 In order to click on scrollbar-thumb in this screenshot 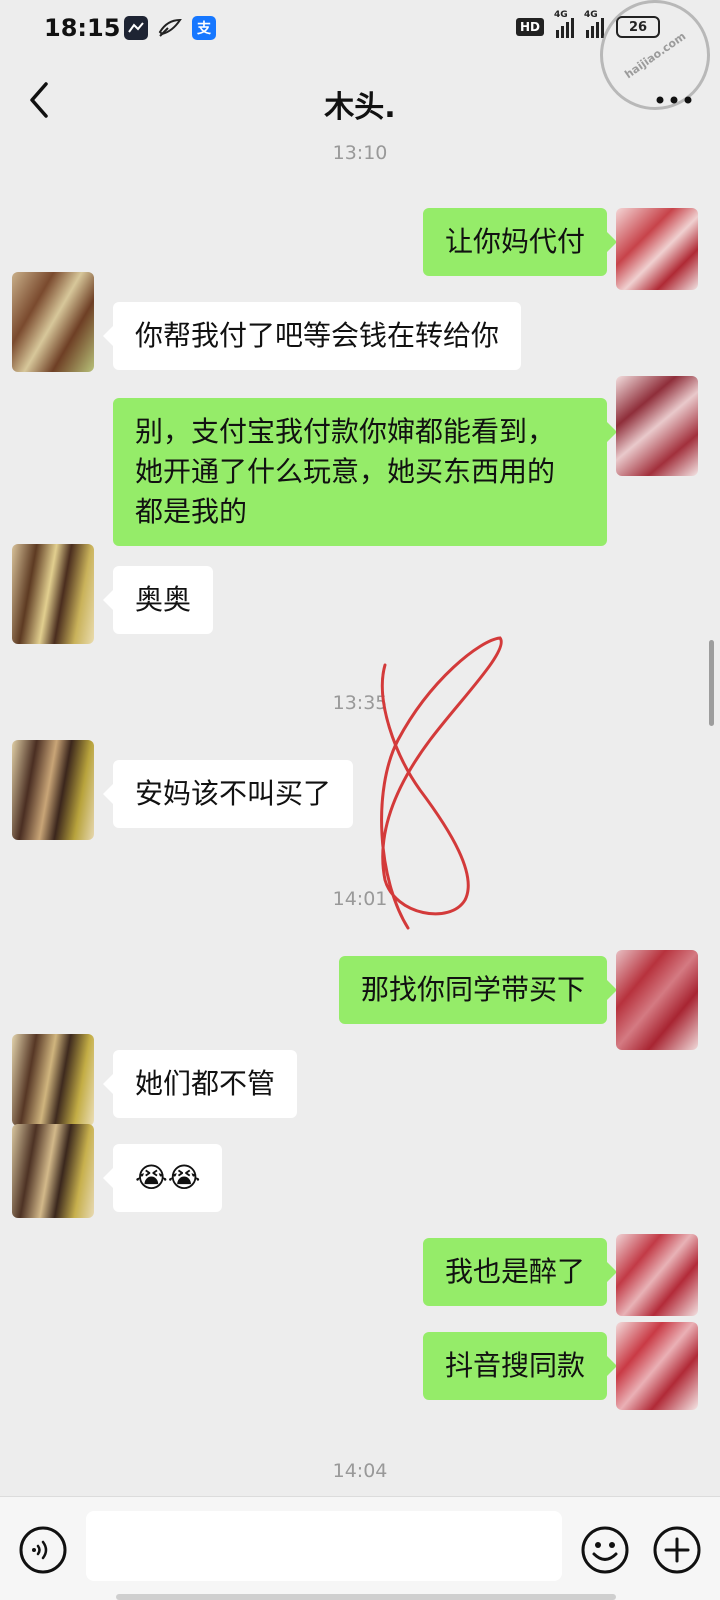, I will do `click(711, 683)`.